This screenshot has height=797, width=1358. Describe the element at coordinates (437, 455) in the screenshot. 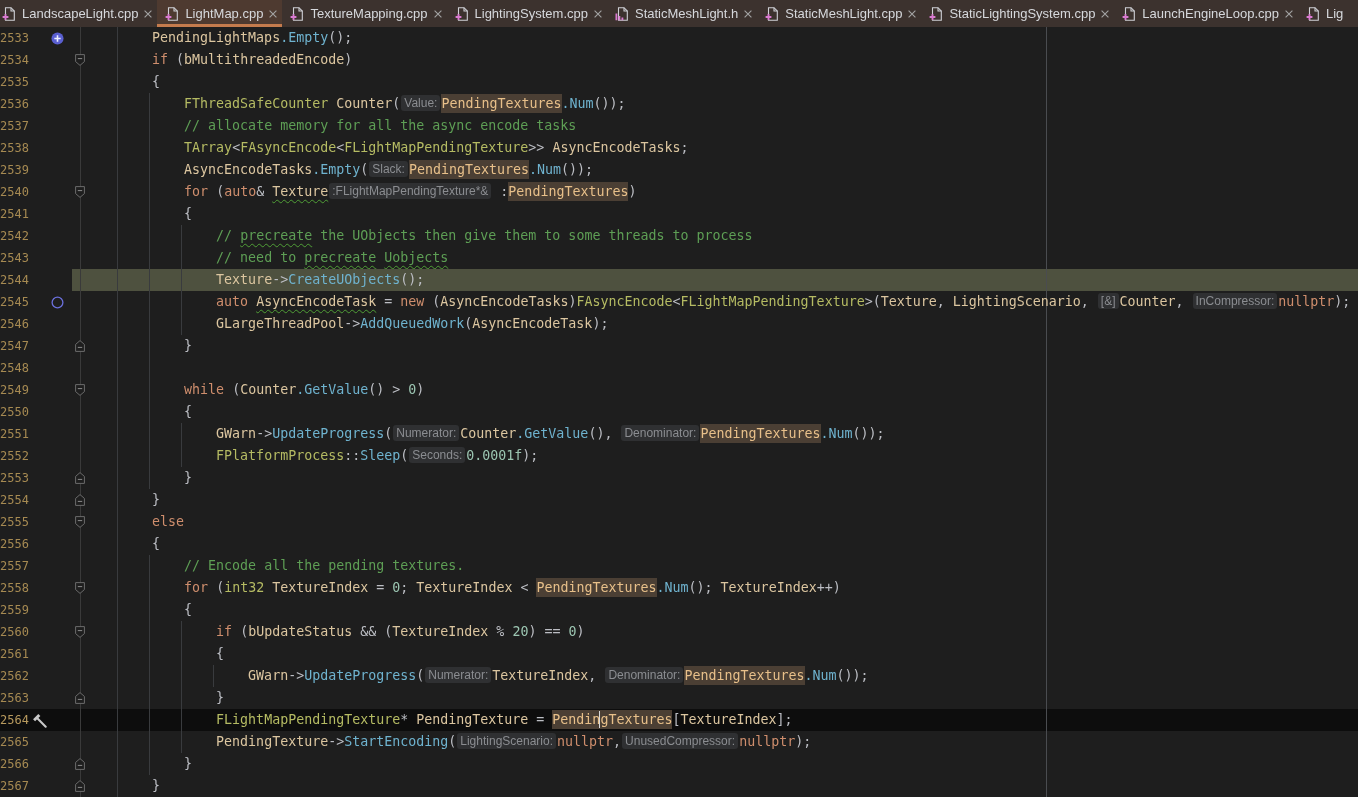

I see `parameter-hint: Seconds:` at that location.